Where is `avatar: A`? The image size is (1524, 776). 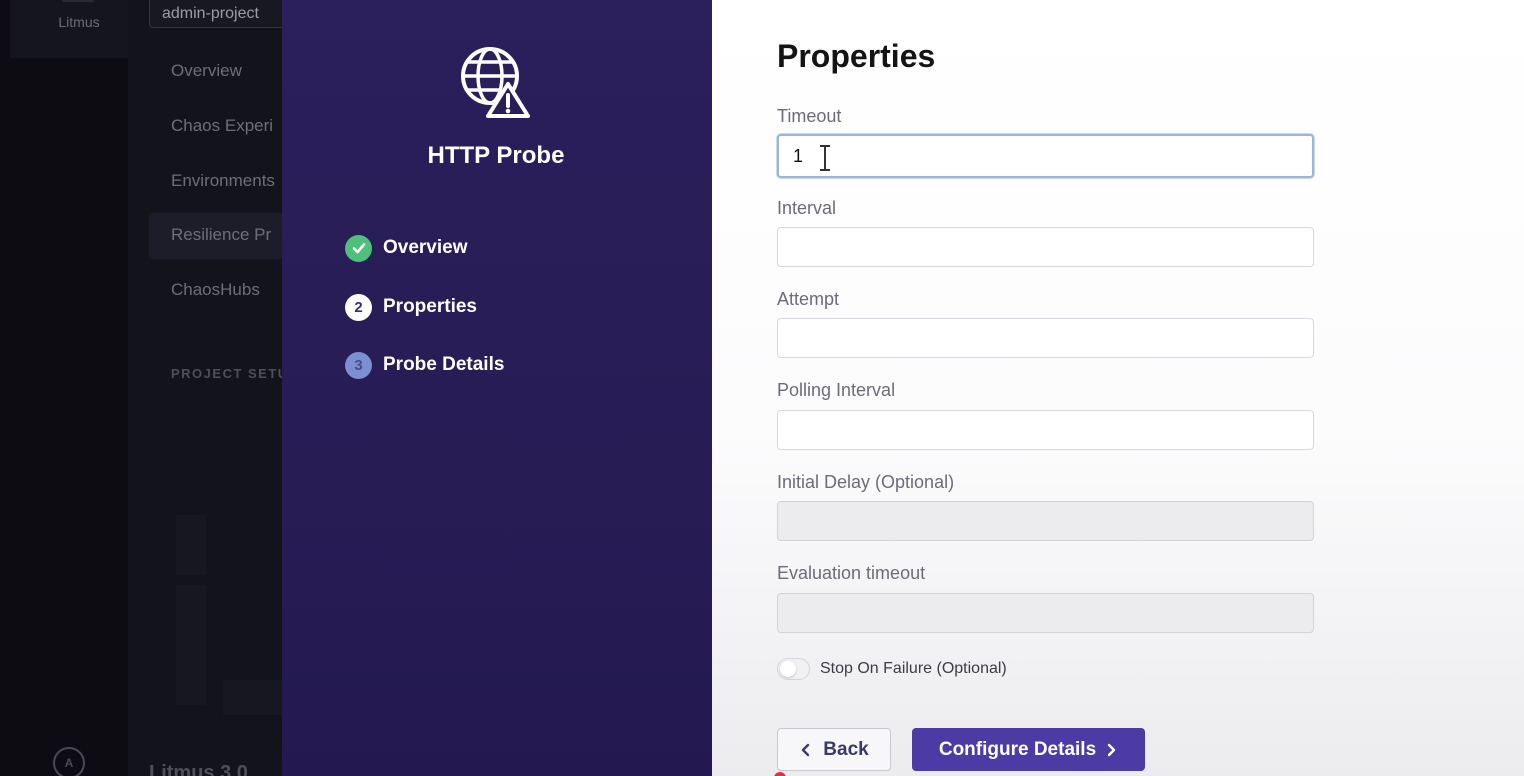 avatar: A is located at coordinates (69, 761).